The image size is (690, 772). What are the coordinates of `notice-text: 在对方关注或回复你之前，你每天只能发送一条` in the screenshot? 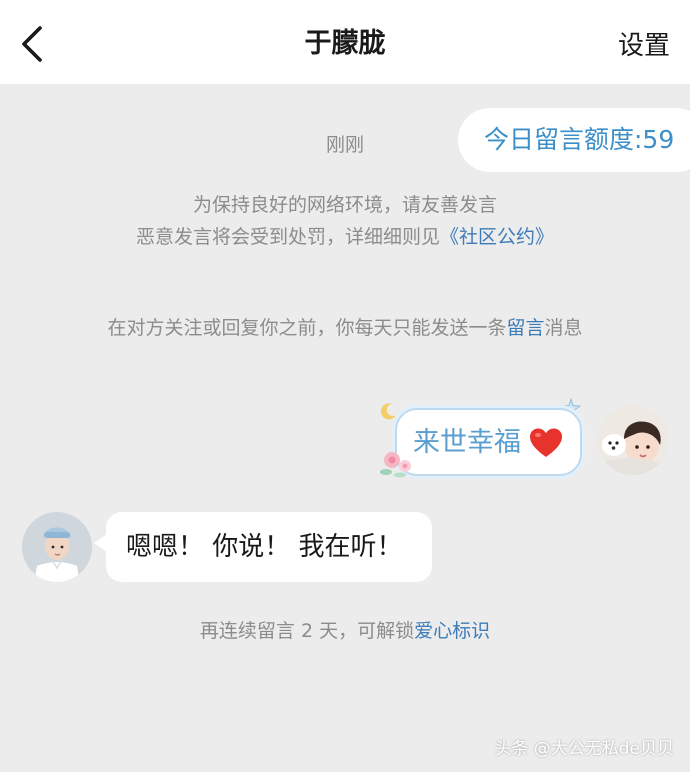 It's located at (307, 328).